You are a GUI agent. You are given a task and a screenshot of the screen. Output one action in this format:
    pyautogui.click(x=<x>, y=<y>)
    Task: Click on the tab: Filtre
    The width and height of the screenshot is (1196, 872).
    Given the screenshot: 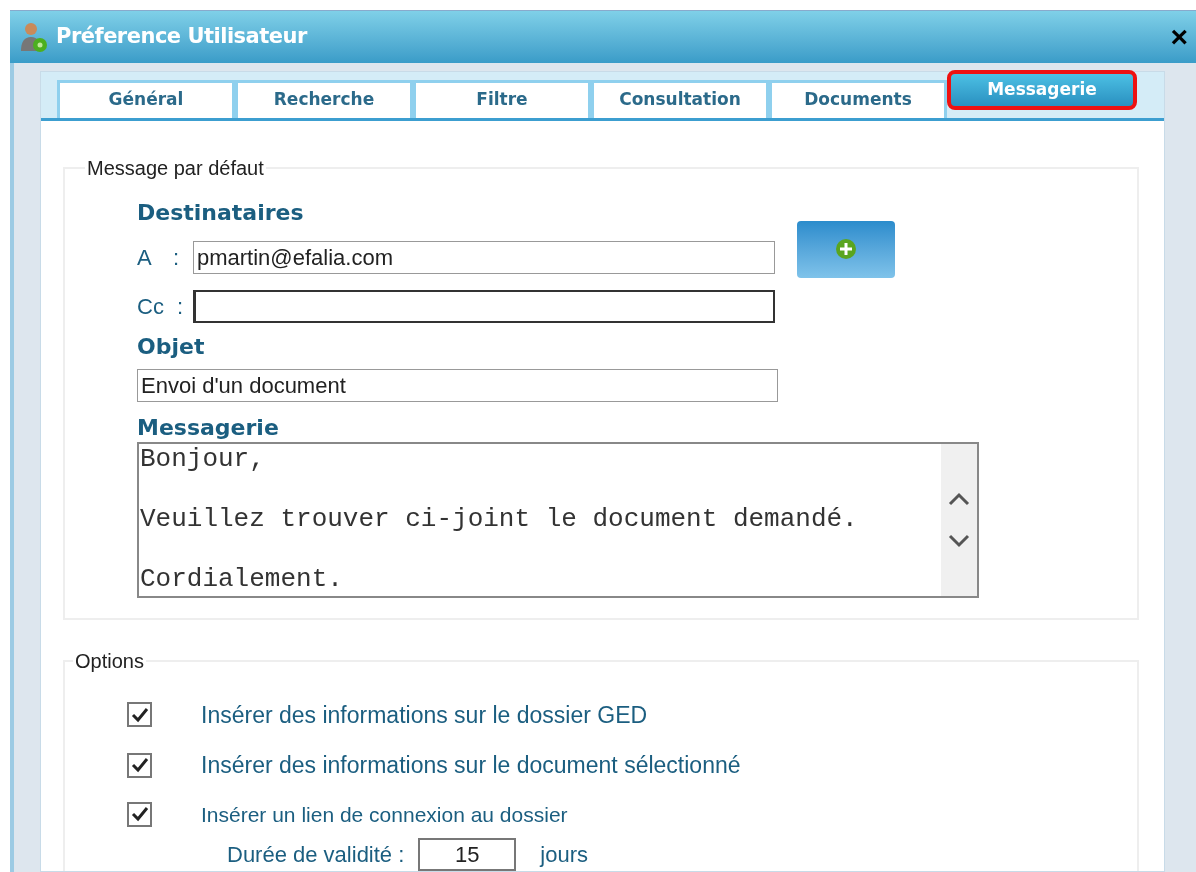 What is the action you would take?
    pyautogui.click(x=502, y=98)
    